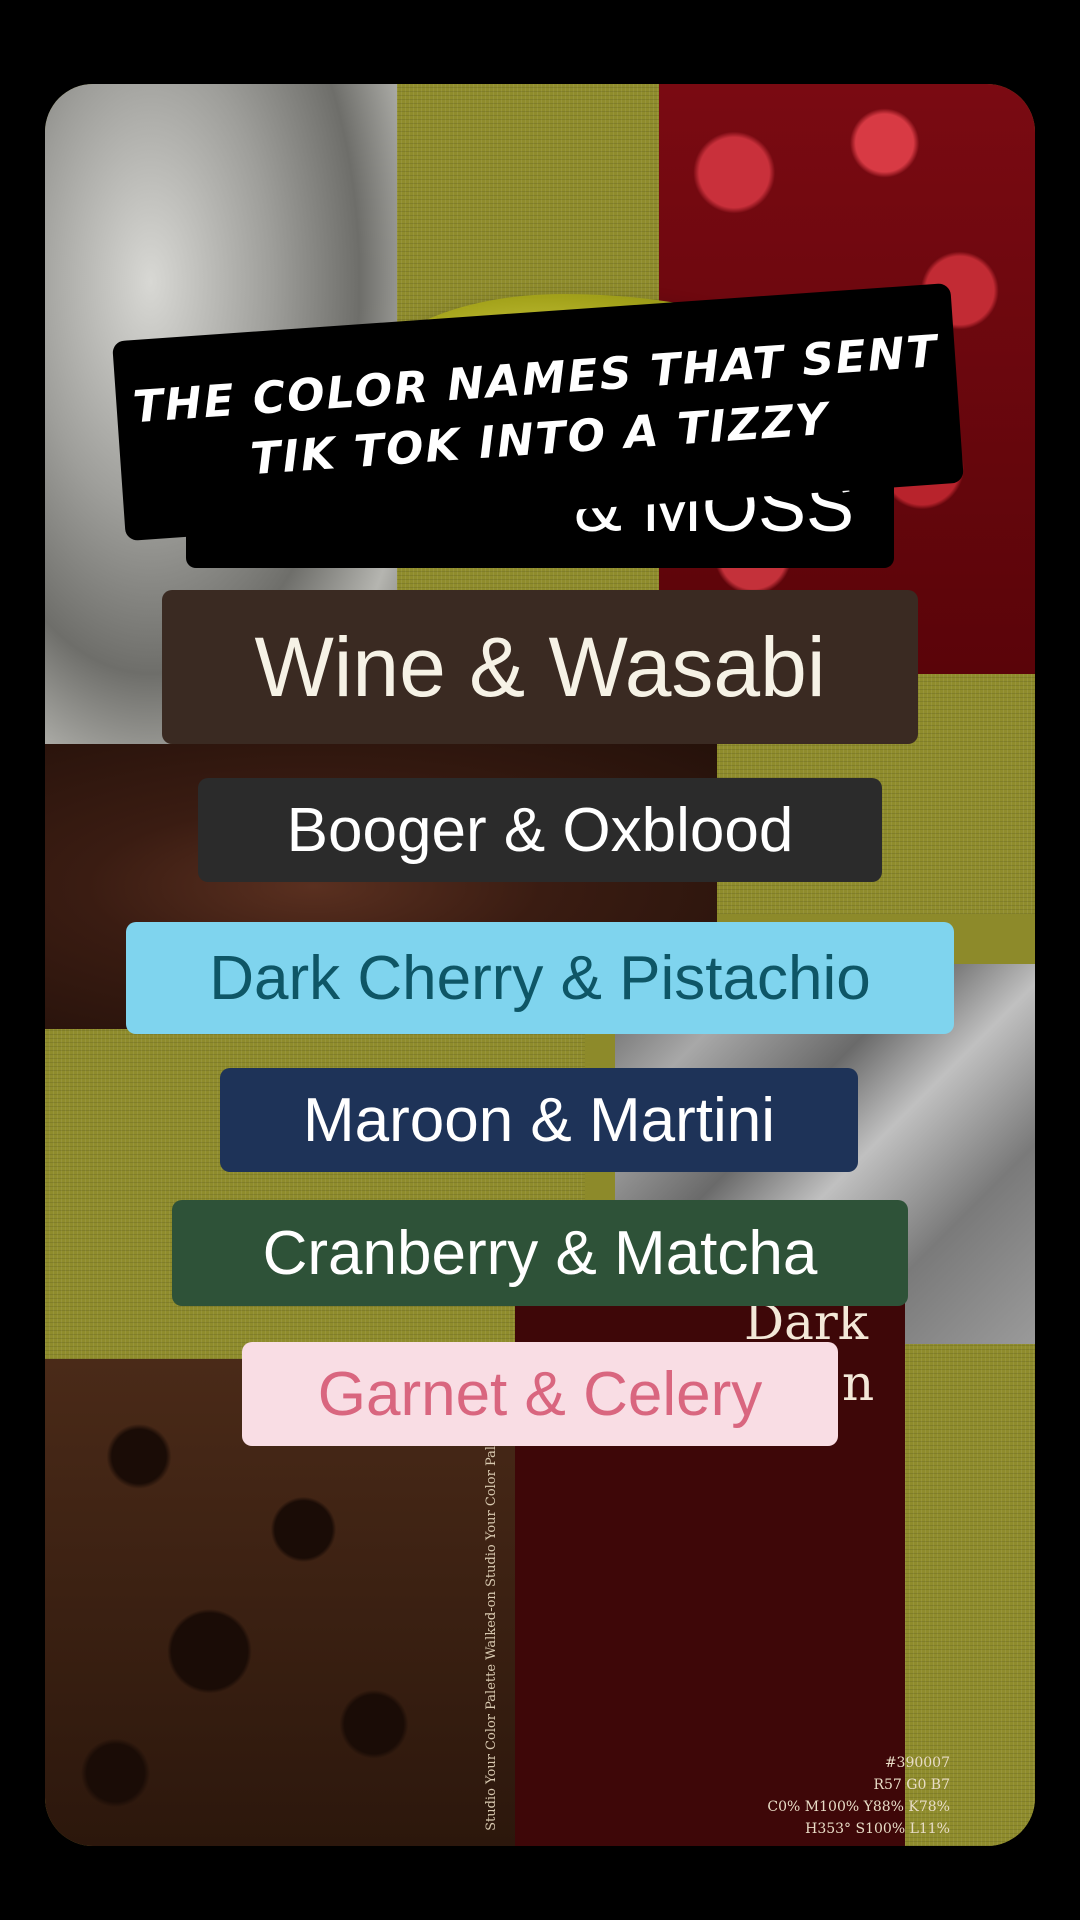  I want to click on label-cranberry-matcha: Cranberry & Matcha, so click(540, 1253).